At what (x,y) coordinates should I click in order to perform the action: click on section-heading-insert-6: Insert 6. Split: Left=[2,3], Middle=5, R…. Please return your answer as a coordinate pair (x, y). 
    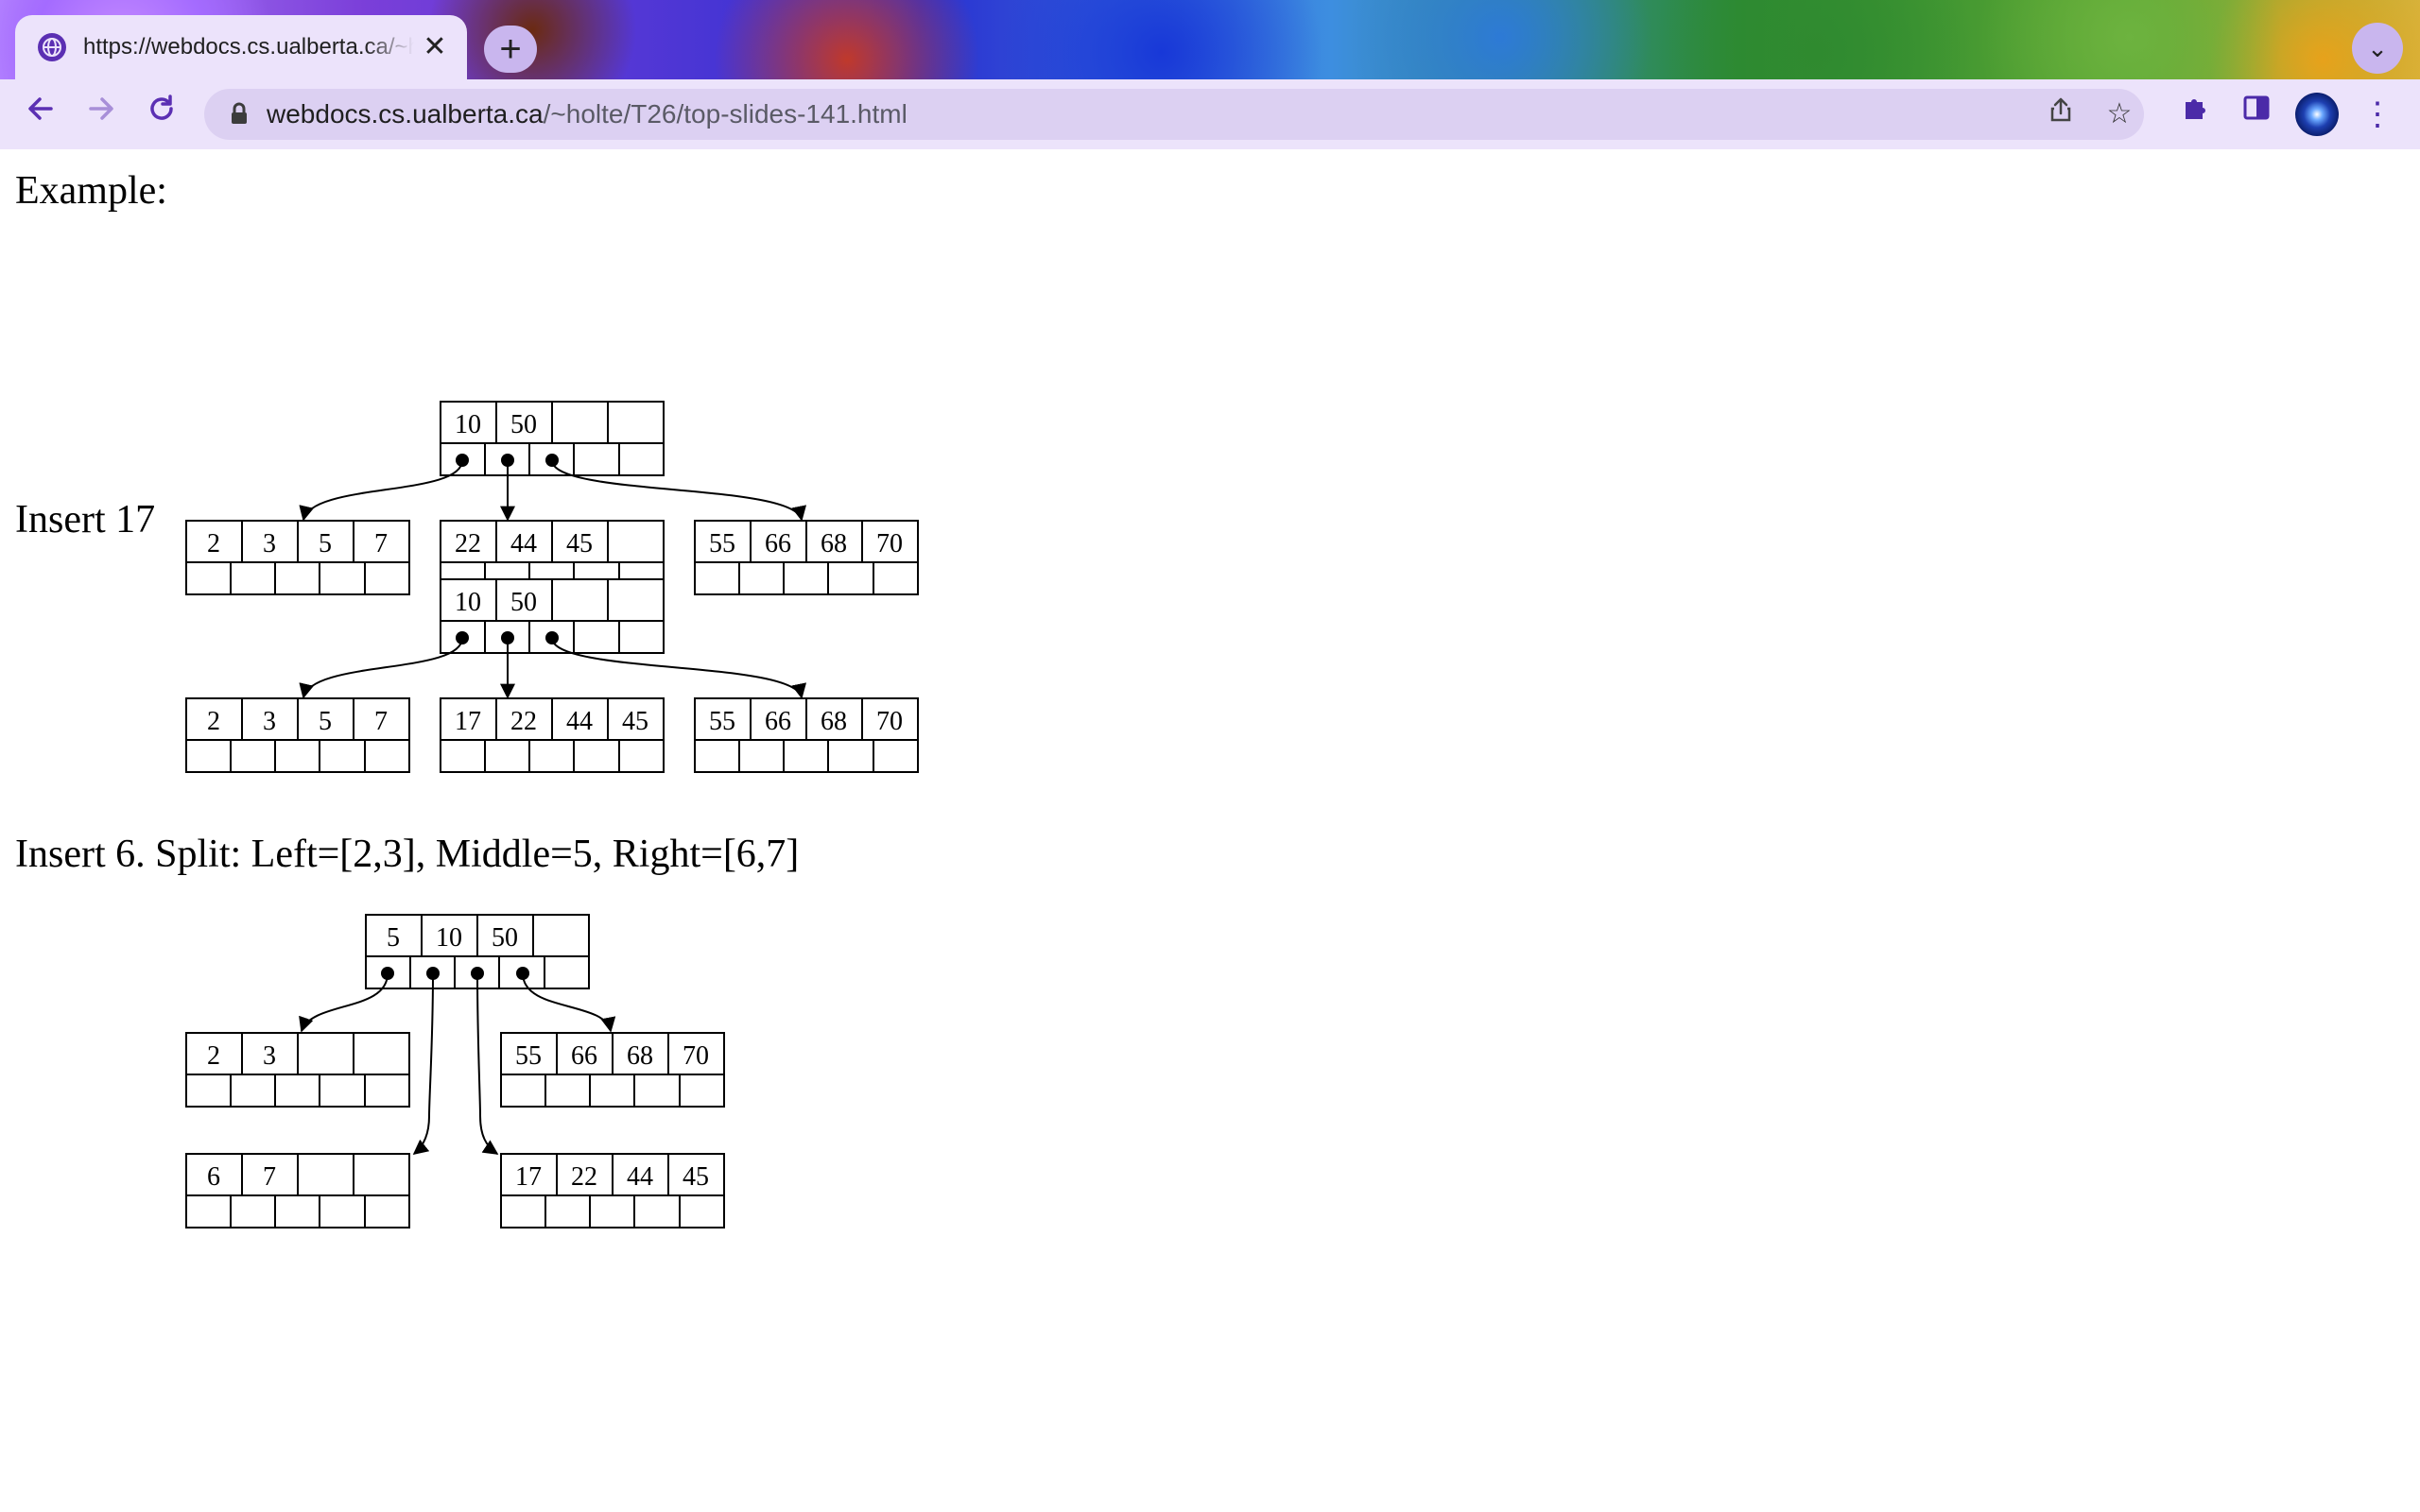
    Looking at the image, I should click on (407, 854).